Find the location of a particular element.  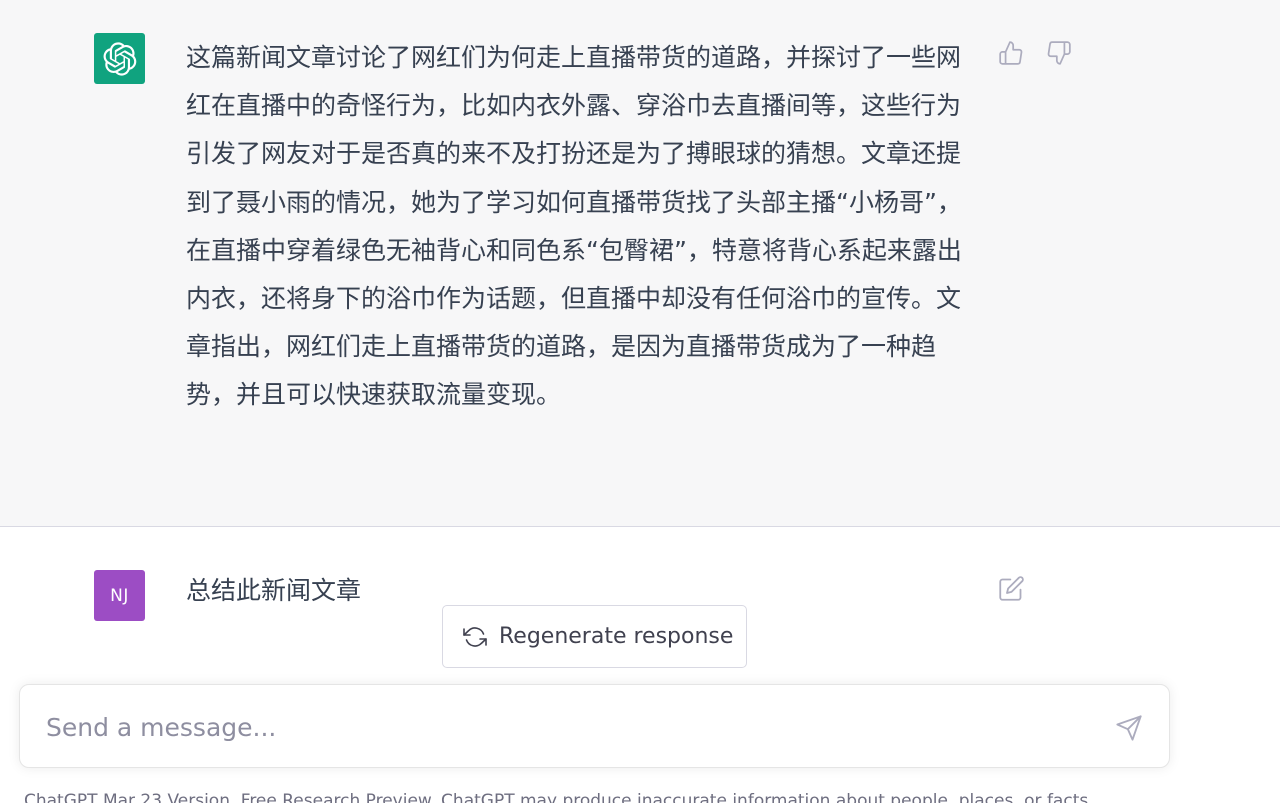

openai-logo-icon is located at coordinates (119, 58).